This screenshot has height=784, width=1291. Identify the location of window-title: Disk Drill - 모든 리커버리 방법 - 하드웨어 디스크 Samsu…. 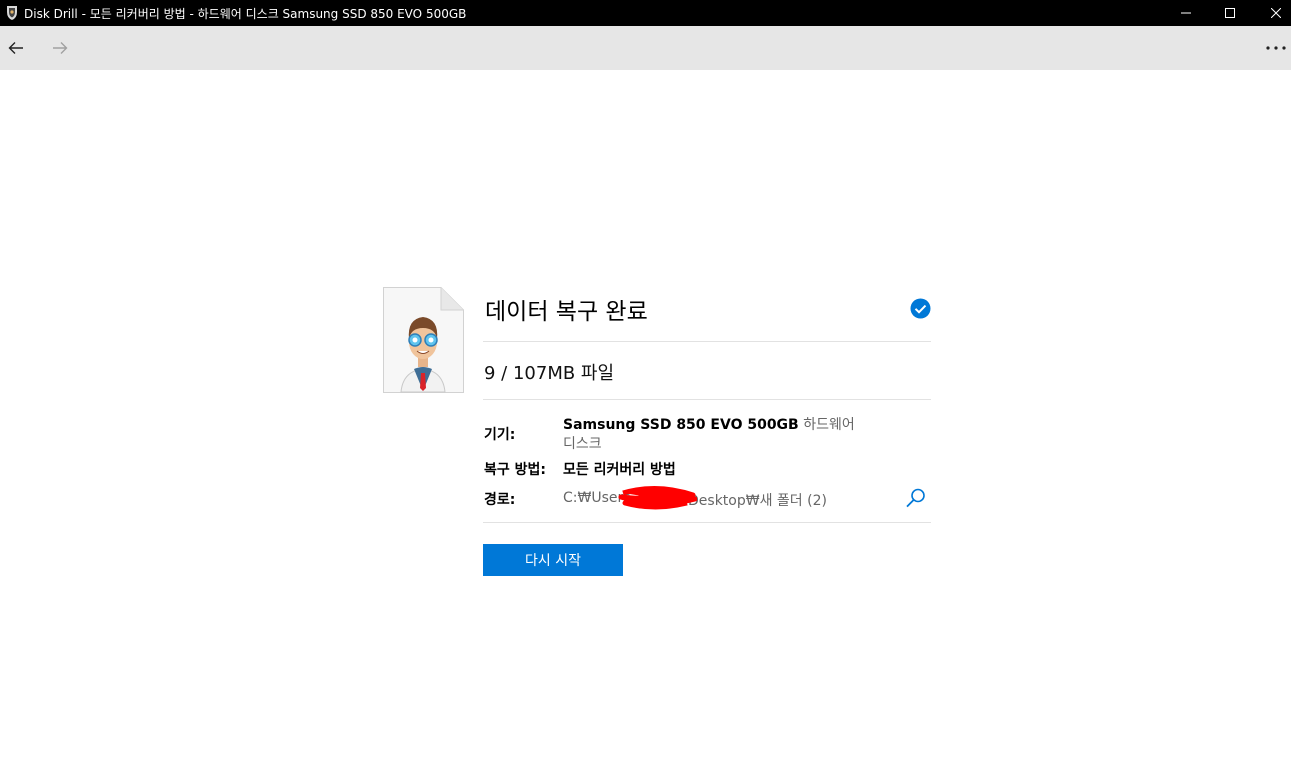
(245, 14).